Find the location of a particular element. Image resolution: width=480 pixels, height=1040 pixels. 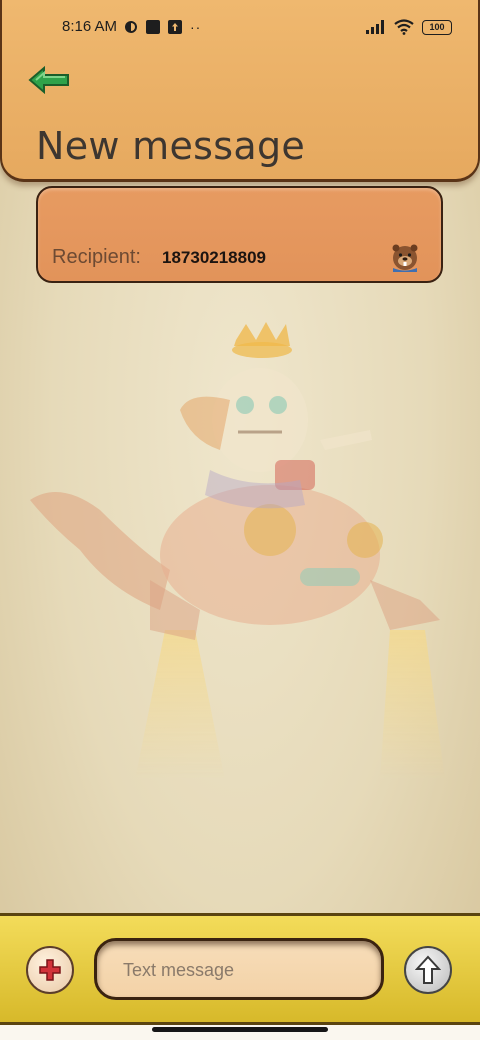

status-bar: 8:16 AM ·· 100 is located at coordinates (241, 28).